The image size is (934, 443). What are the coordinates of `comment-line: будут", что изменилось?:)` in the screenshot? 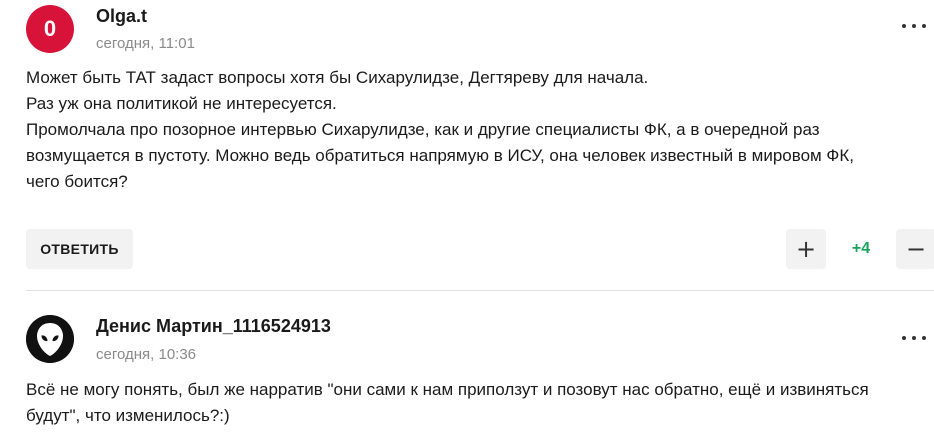 It's located at (128, 415).